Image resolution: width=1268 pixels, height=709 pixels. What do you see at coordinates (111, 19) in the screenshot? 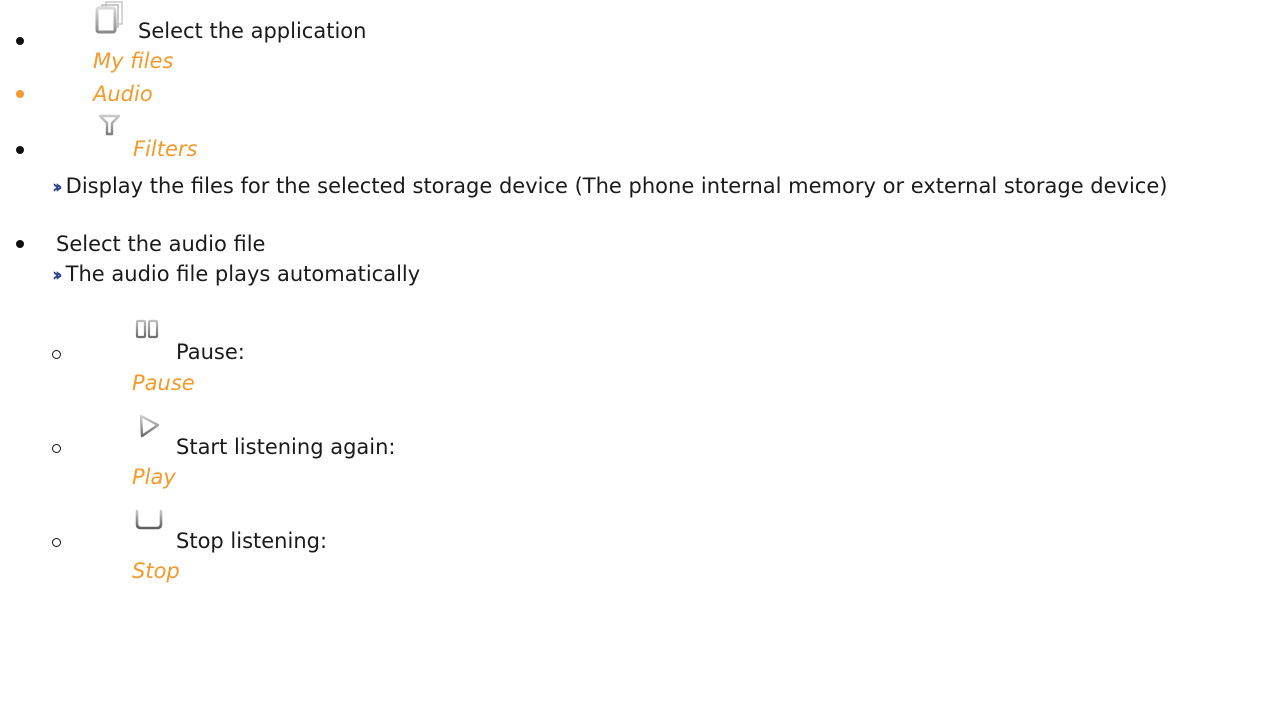
I see `apps-icon` at bounding box center [111, 19].